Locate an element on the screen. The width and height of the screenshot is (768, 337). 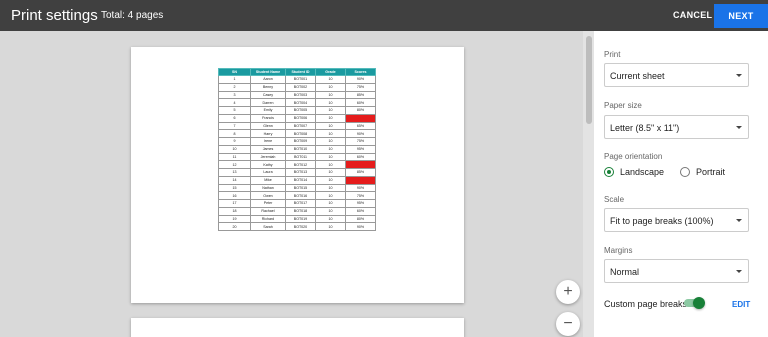
table-cell: Mike is located at coordinates (268, 180).